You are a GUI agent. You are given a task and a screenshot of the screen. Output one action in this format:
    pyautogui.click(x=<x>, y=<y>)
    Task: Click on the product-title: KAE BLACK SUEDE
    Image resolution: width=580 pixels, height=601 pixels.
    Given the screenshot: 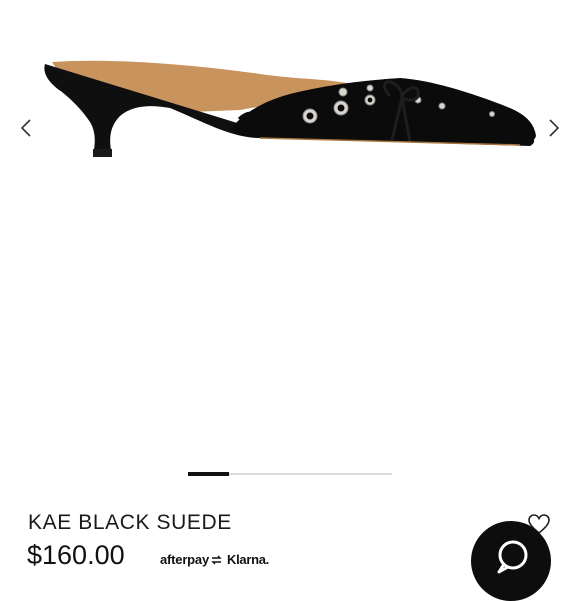 What is the action you would take?
    pyautogui.click(x=130, y=522)
    